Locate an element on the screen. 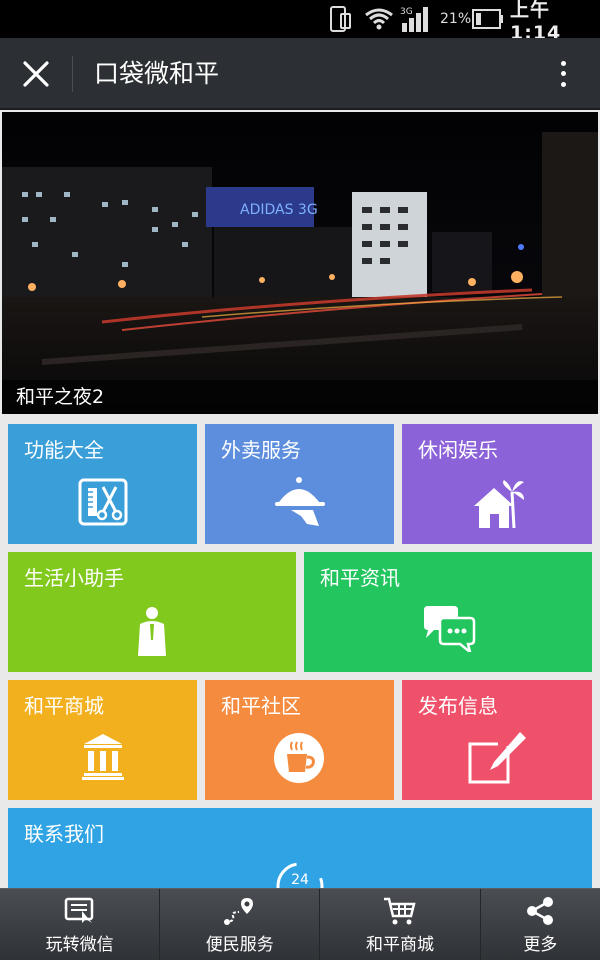 The image size is (600, 960). tile-news: 和平资讯 is located at coordinates (448, 612).